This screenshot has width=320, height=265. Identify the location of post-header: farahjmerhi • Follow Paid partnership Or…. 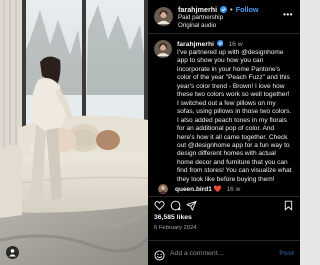
(224, 17).